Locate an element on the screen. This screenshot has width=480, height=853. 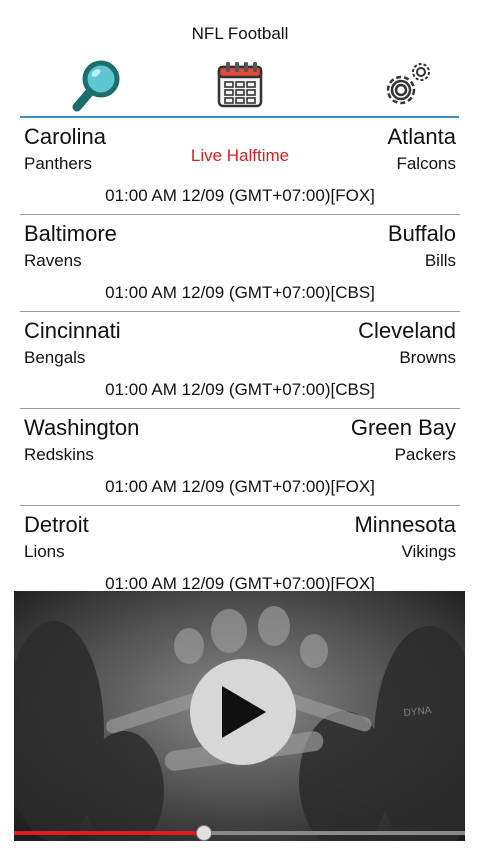
video-progress-fill is located at coordinates (109, 833).